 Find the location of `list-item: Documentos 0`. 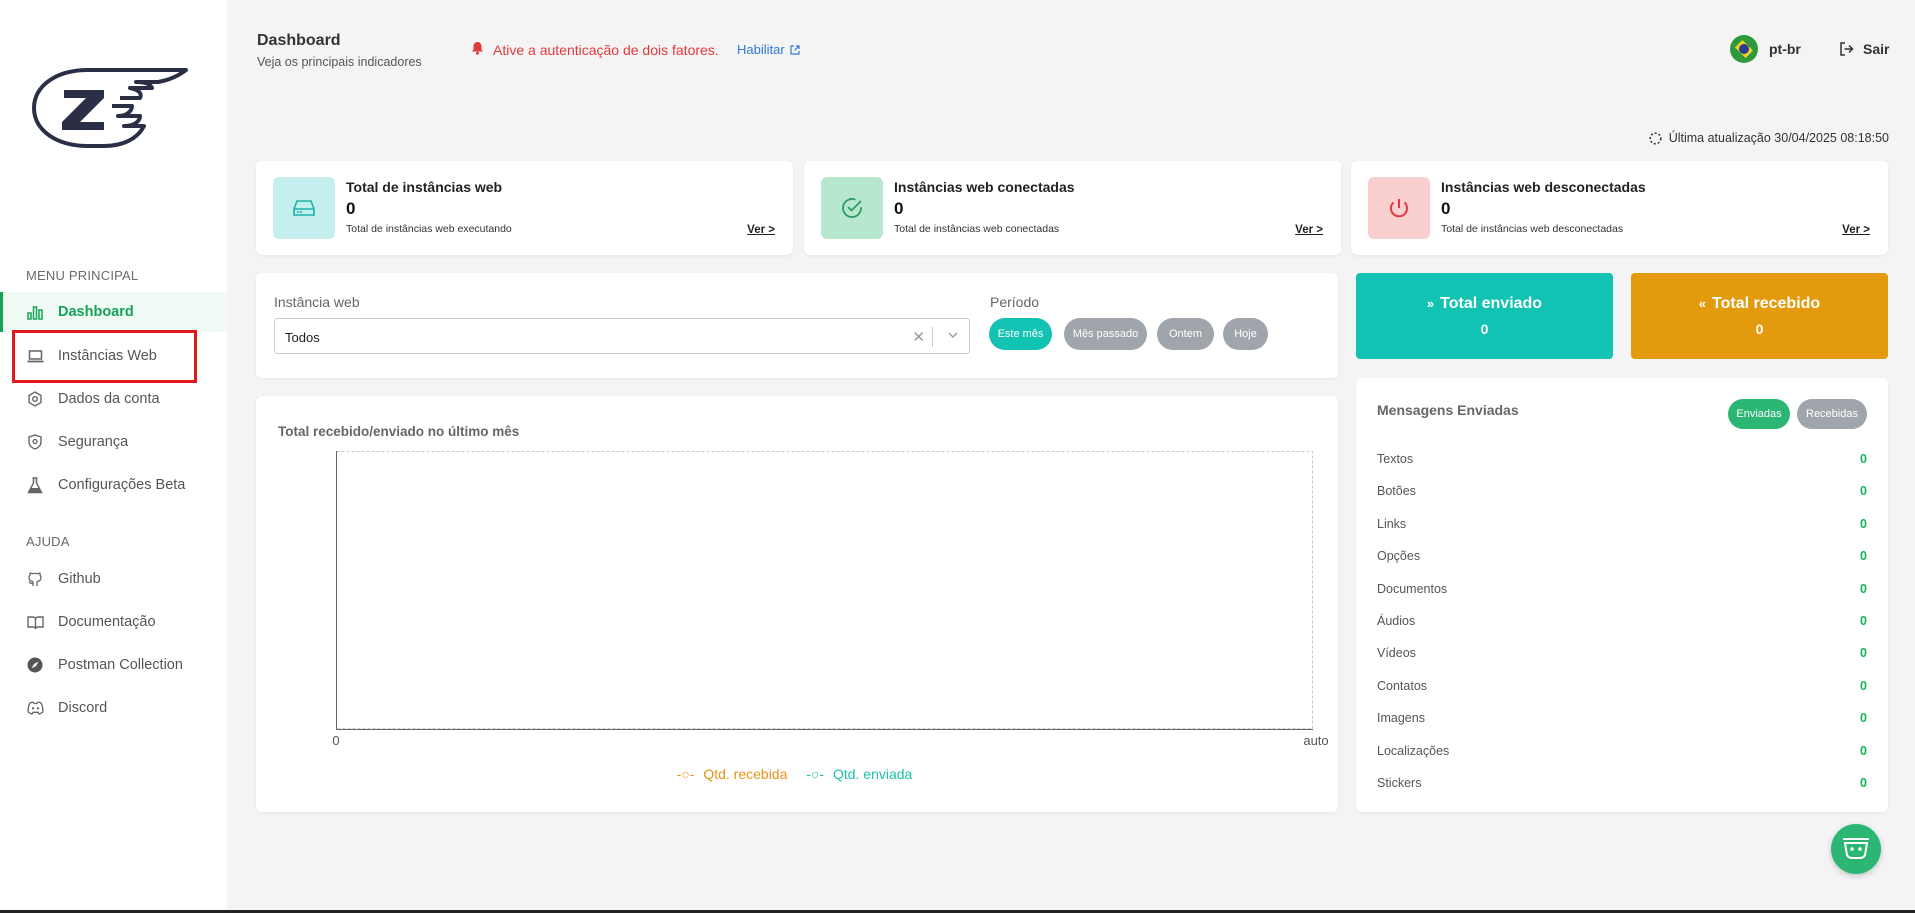

list-item: Documentos 0 is located at coordinates (1622, 592).